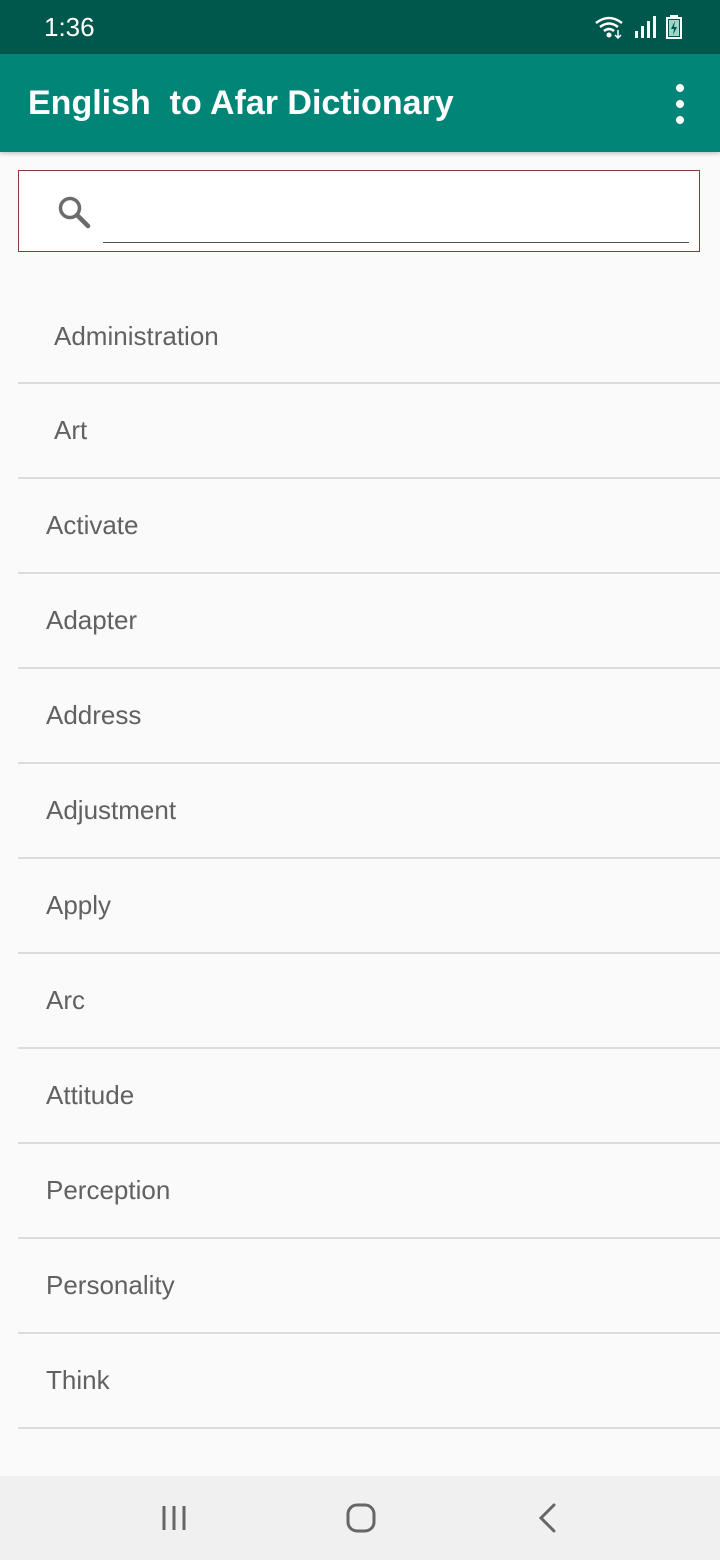 The image size is (720, 1560). I want to click on list-item-label: Art, so click(71, 430).